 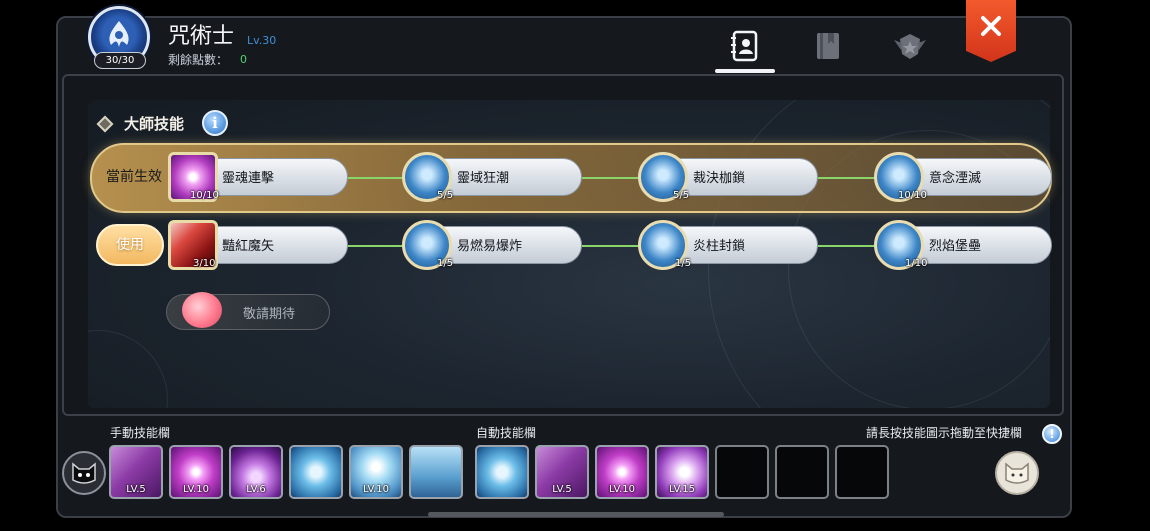 What do you see at coordinates (316, 472) in the screenshot?
I see `manual-slot-blue-arrows-icon` at bounding box center [316, 472].